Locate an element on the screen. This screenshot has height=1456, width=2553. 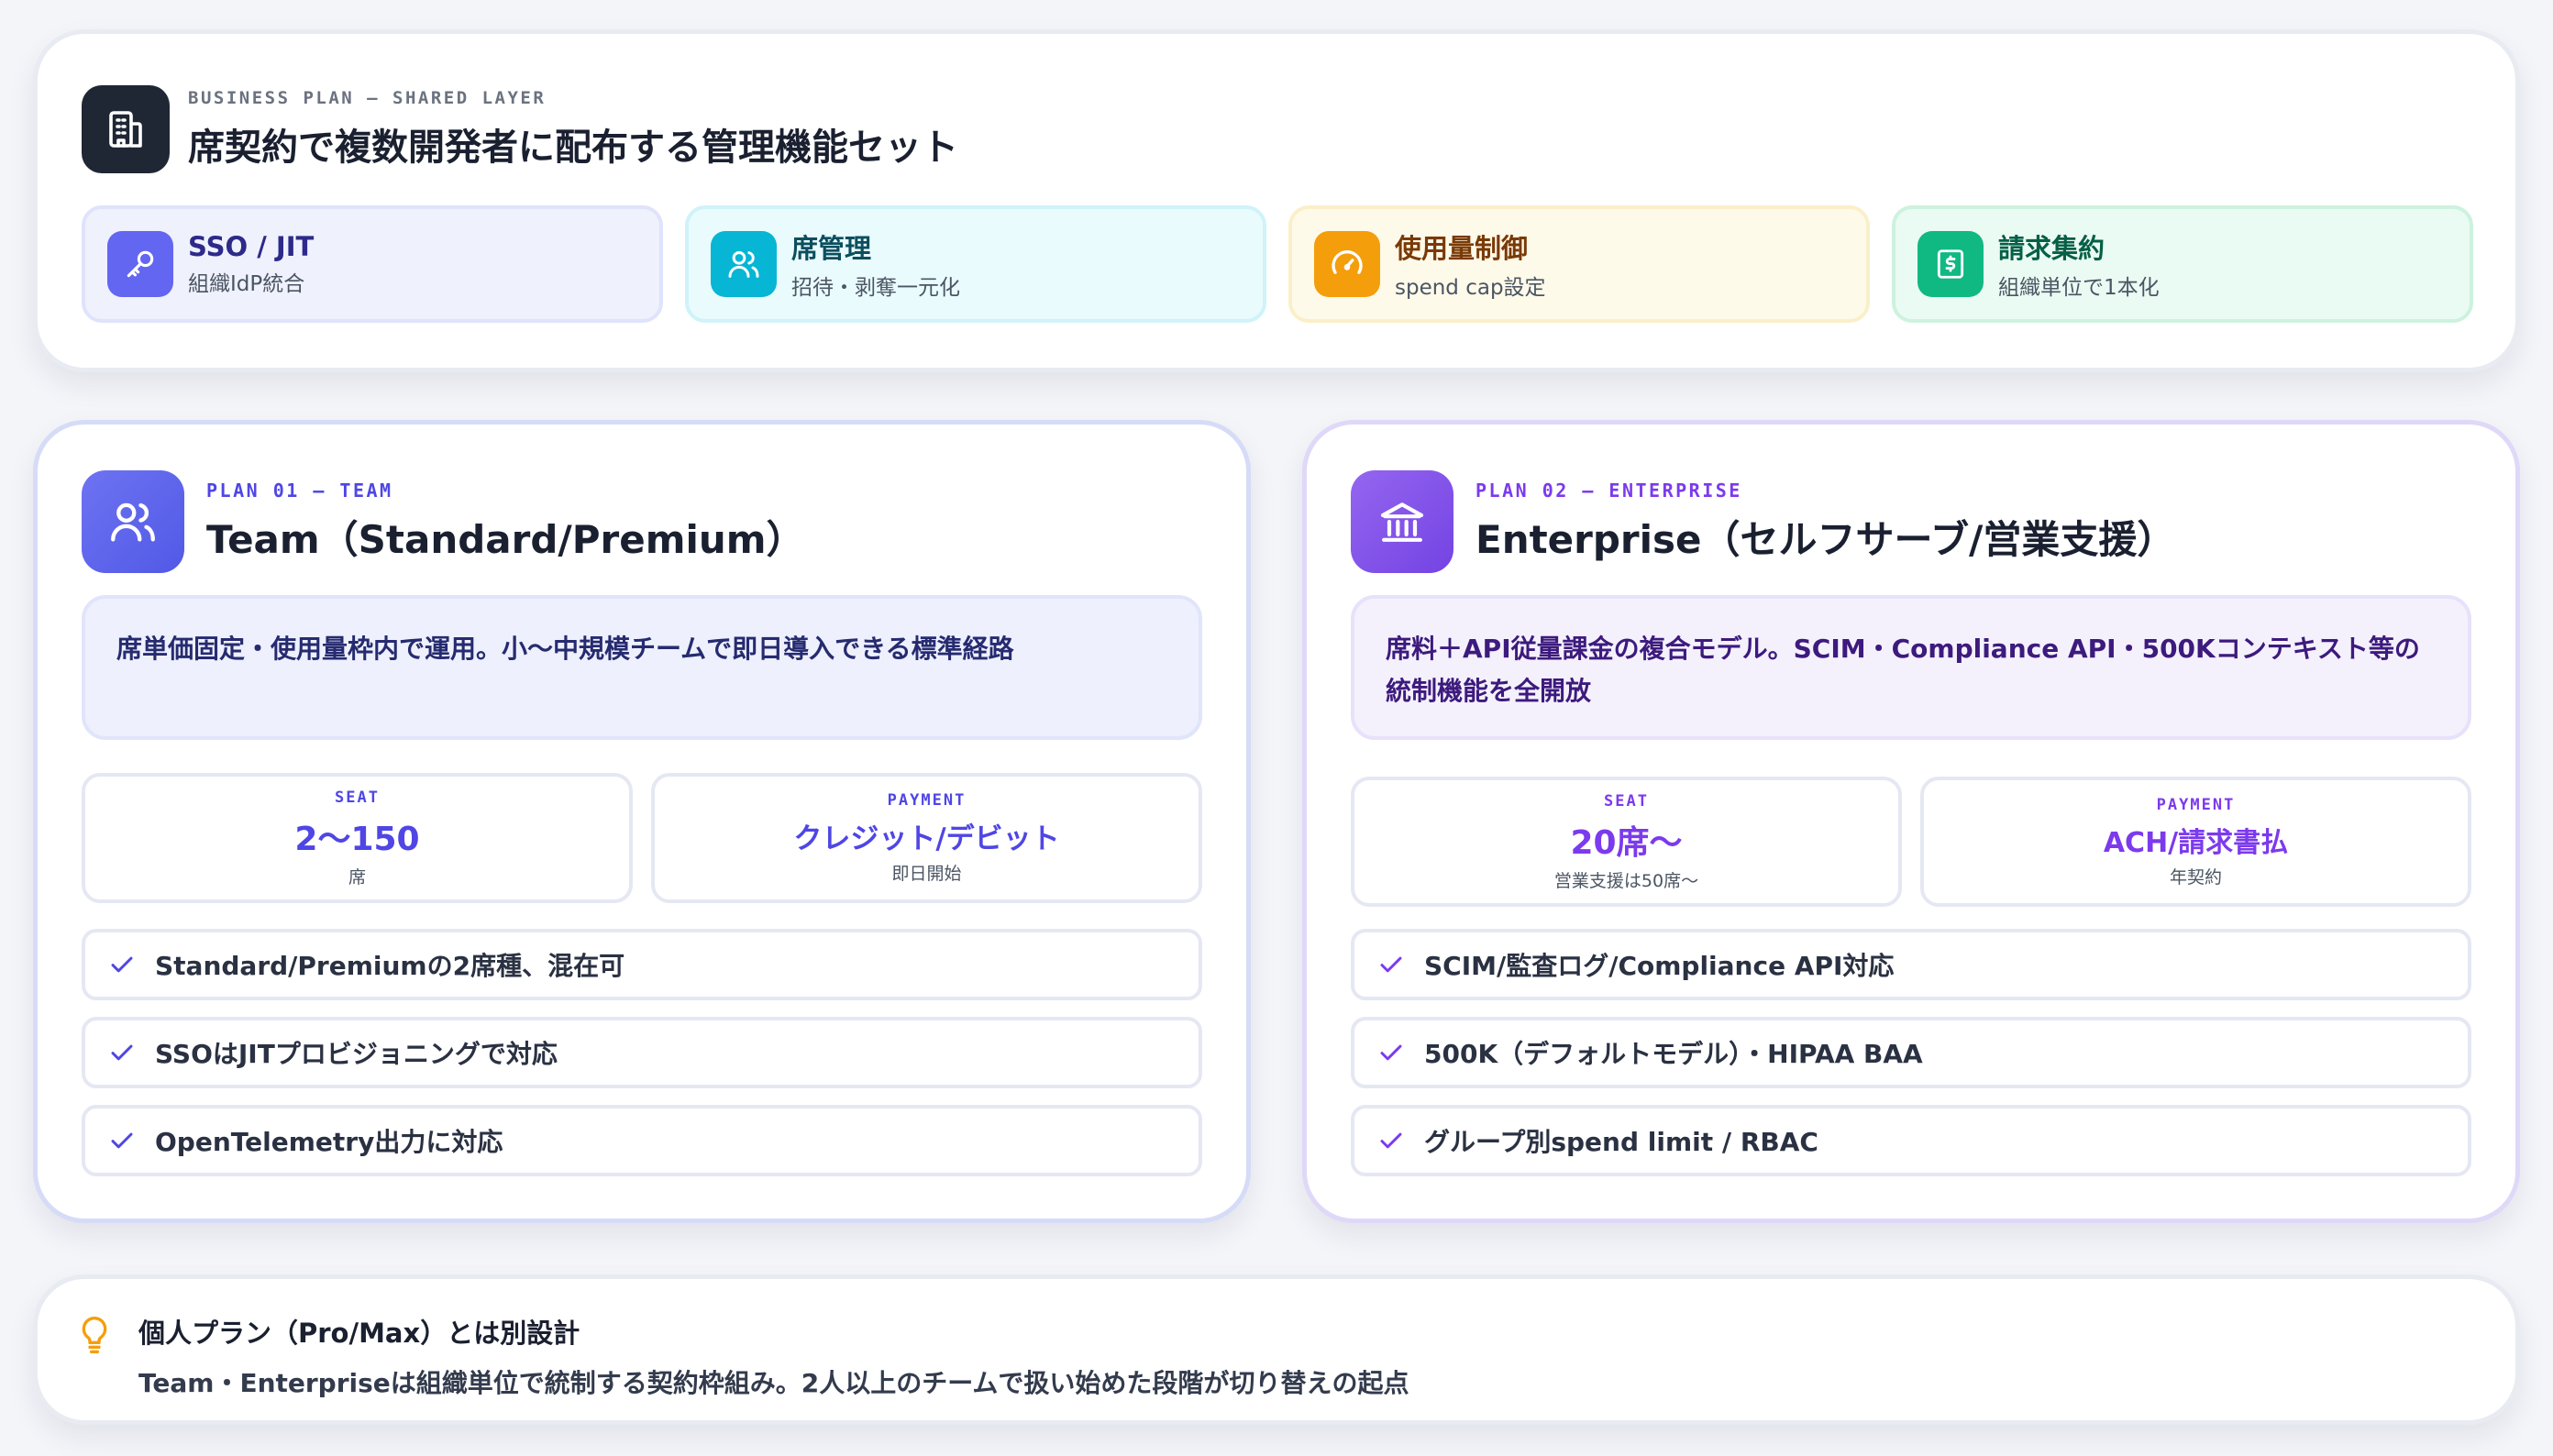
list-item: SCIM/監査ログ/Compliance API対応 is located at coordinates (1911, 964).